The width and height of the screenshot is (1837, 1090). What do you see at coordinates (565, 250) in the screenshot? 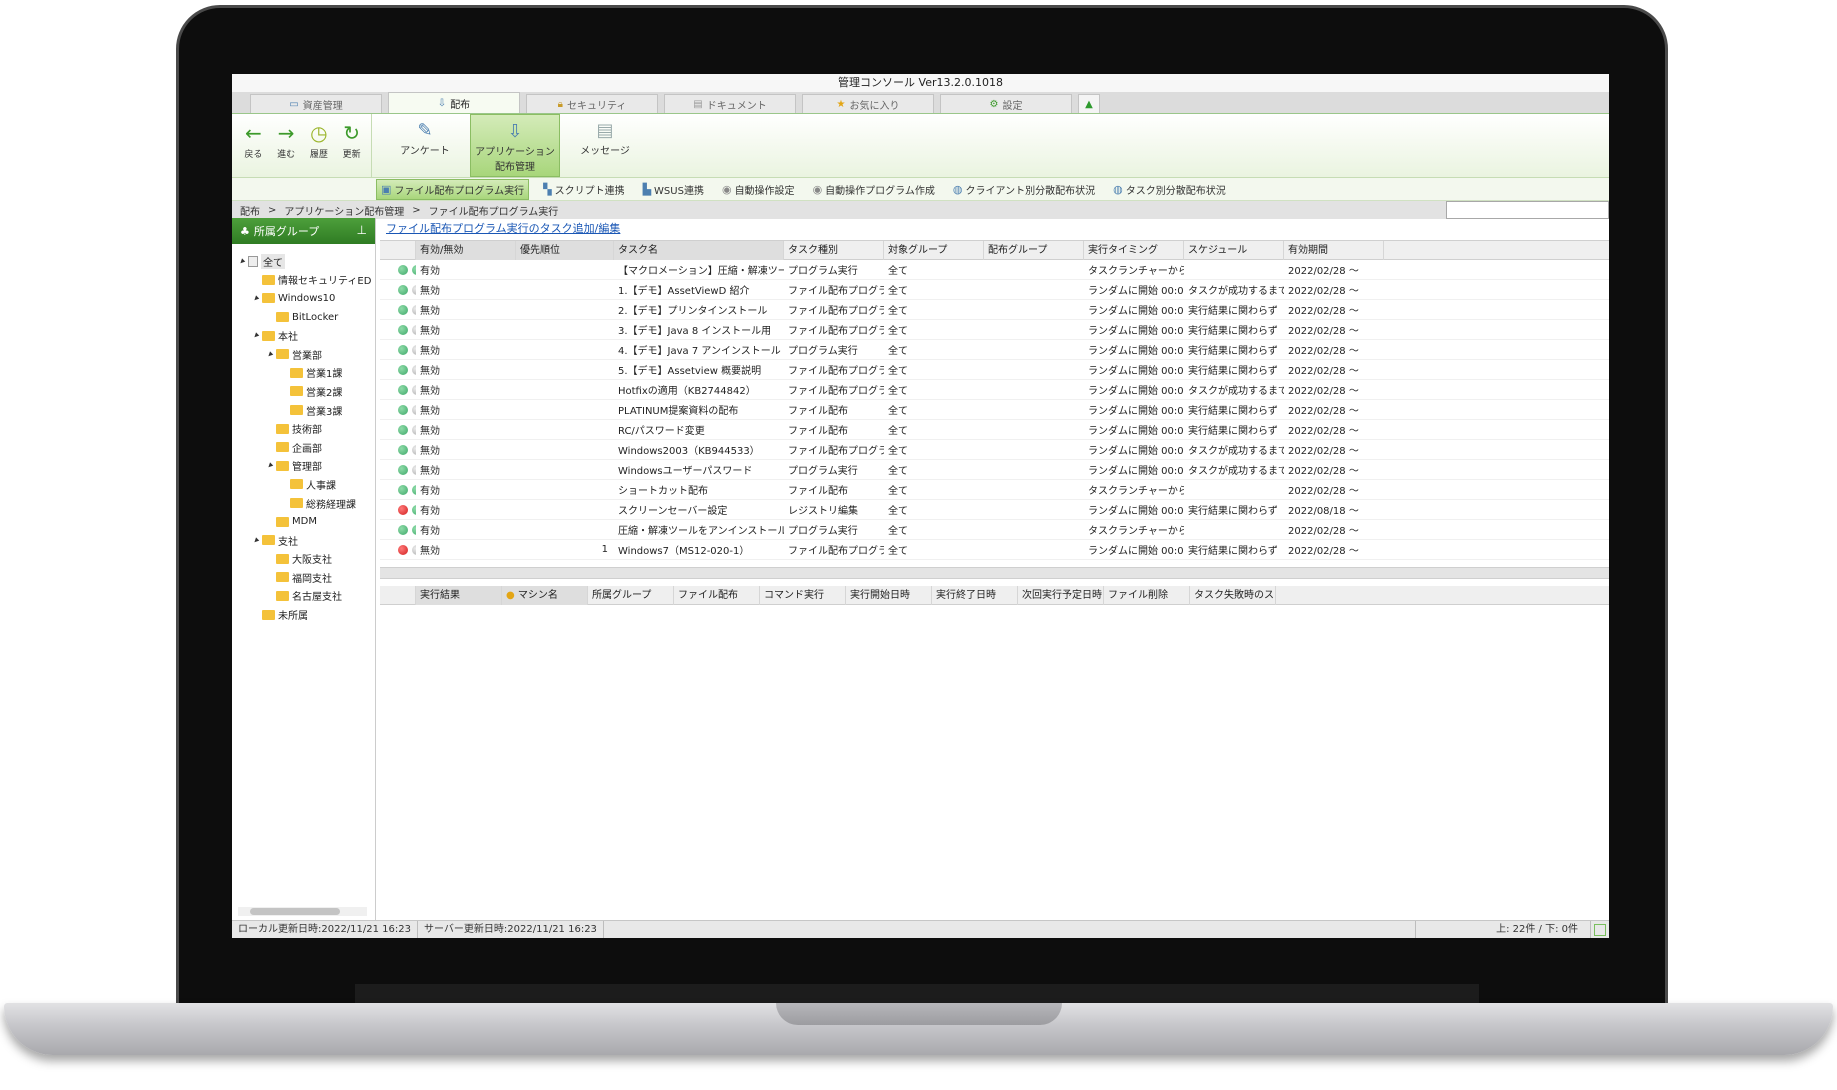
I see `column-priority: 優先順位` at bounding box center [565, 250].